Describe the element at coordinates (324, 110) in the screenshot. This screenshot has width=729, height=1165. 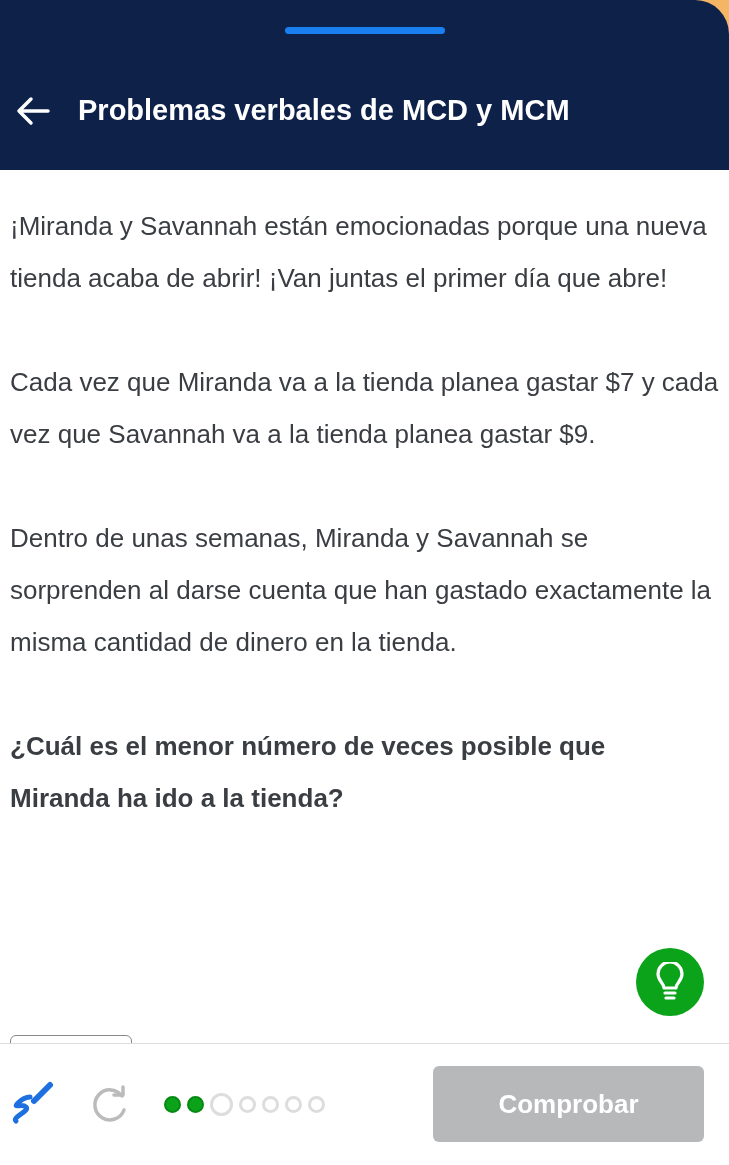
I see `page-title: Problemas verbales de MCD y MCM` at that location.